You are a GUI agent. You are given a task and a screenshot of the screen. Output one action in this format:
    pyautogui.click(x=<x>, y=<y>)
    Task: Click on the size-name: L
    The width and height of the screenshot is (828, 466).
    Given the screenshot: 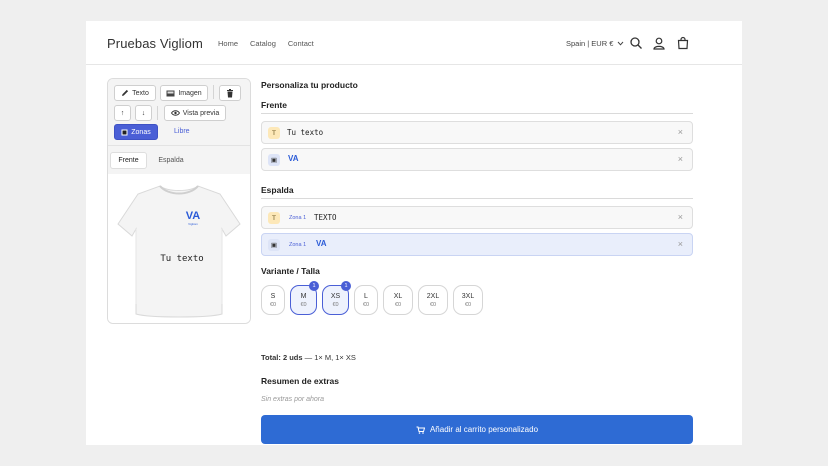 What is the action you would take?
    pyautogui.click(x=366, y=296)
    